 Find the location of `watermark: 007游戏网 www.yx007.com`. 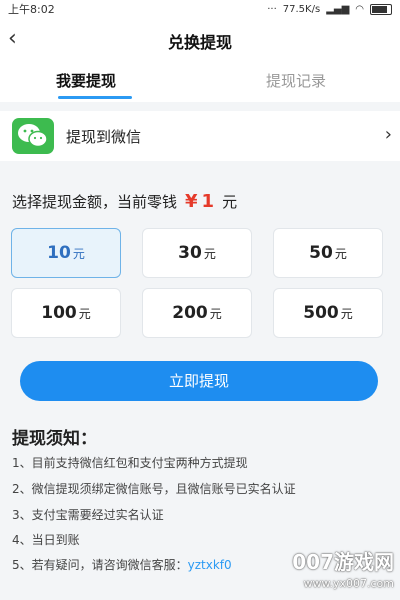

watermark: 007游戏网 www.yx007.com is located at coordinates (343, 568).